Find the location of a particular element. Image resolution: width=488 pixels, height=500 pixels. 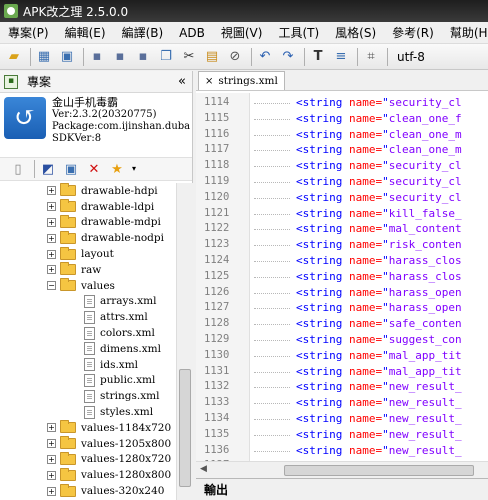

file-icon: ▯ is located at coordinates (18, 169).